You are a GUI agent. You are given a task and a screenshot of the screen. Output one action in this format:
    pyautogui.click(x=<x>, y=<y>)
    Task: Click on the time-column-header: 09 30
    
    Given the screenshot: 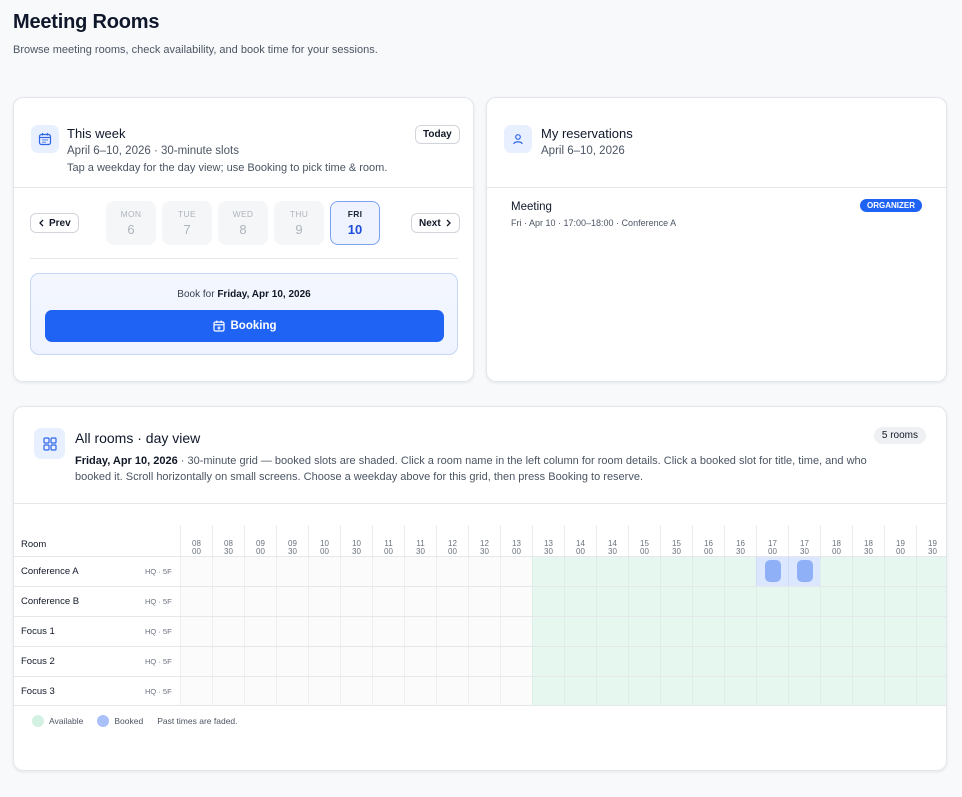 What is the action you would take?
    pyautogui.click(x=292, y=540)
    